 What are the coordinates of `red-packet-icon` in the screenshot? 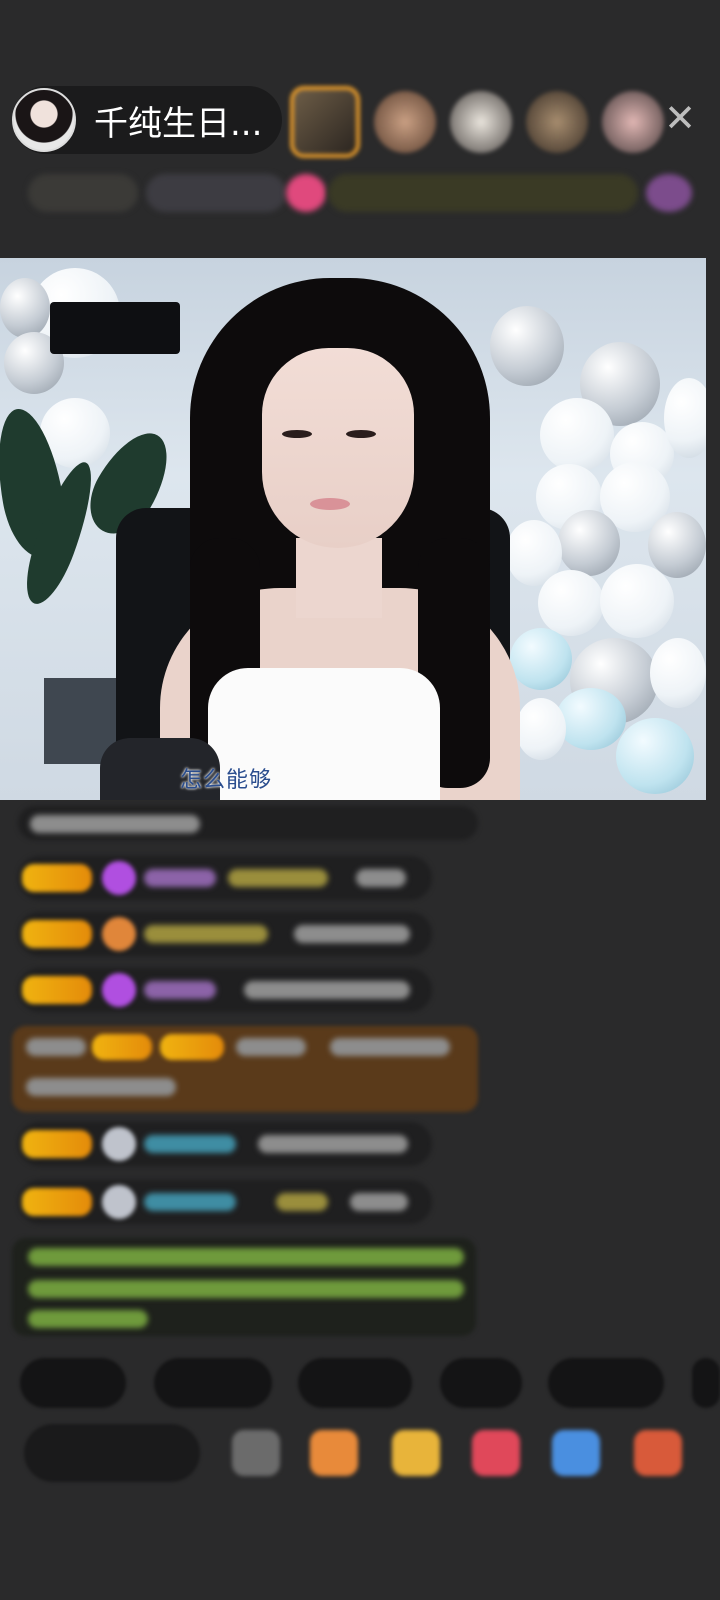 It's located at (496, 1453).